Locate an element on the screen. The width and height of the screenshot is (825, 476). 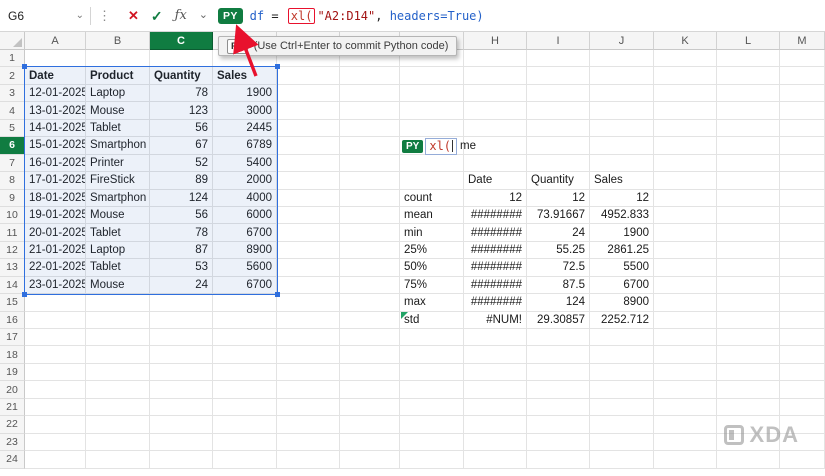
grid-cell: 6700 is located at coordinates (245, 285).